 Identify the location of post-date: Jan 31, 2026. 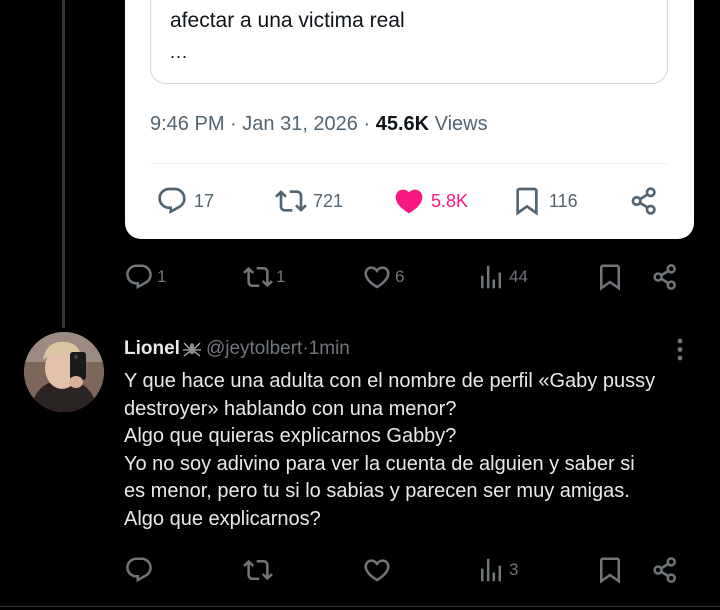
(300, 124).